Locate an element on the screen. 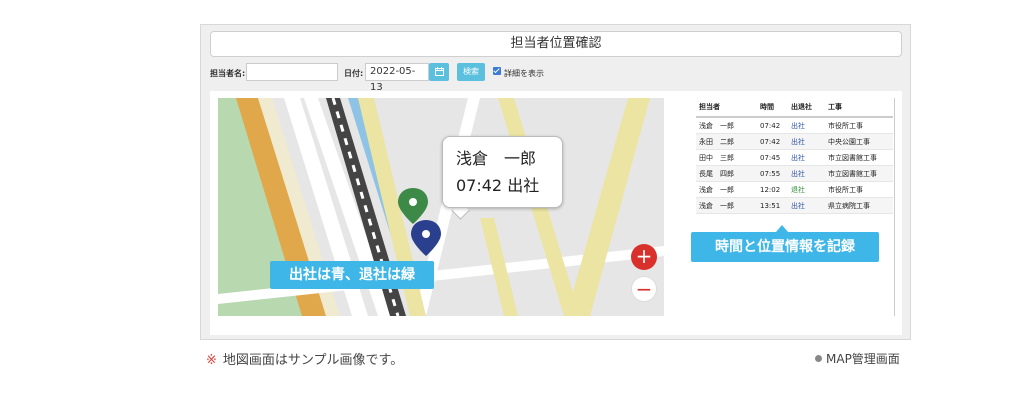 This screenshot has height=407, width=1024. legend-callout: 出社は青、退社は緑 is located at coordinates (352, 275).